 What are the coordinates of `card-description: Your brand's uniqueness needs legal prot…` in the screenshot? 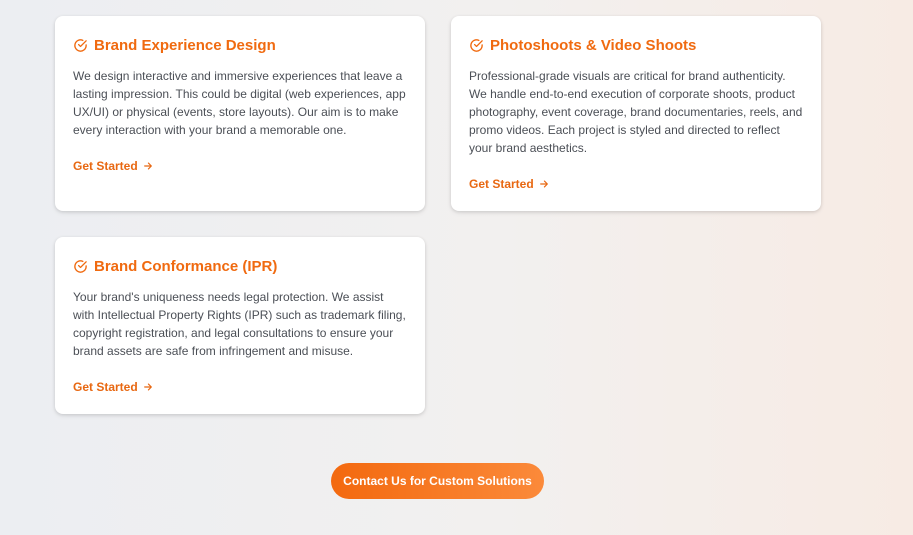 It's located at (239, 324).